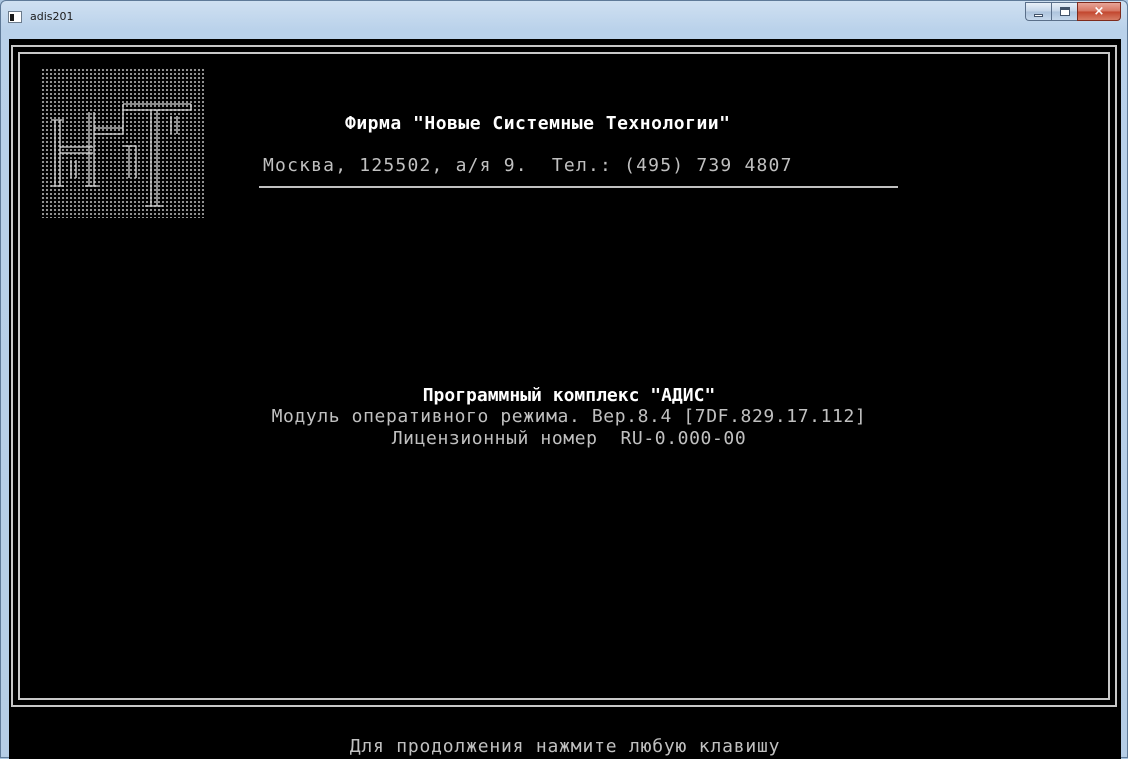  Describe the element at coordinates (569, 438) in the screenshot. I see `license-number-line: Лицензионный номер RU-0.000-00` at that location.